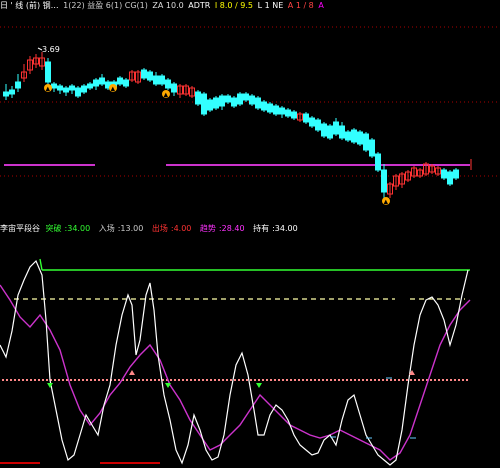 The image size is (500, 468). What do you see at coordinates (270, 5) in the screenshot?
I see `header-item-5: L 1 NE` at bounding box center [270, 5].